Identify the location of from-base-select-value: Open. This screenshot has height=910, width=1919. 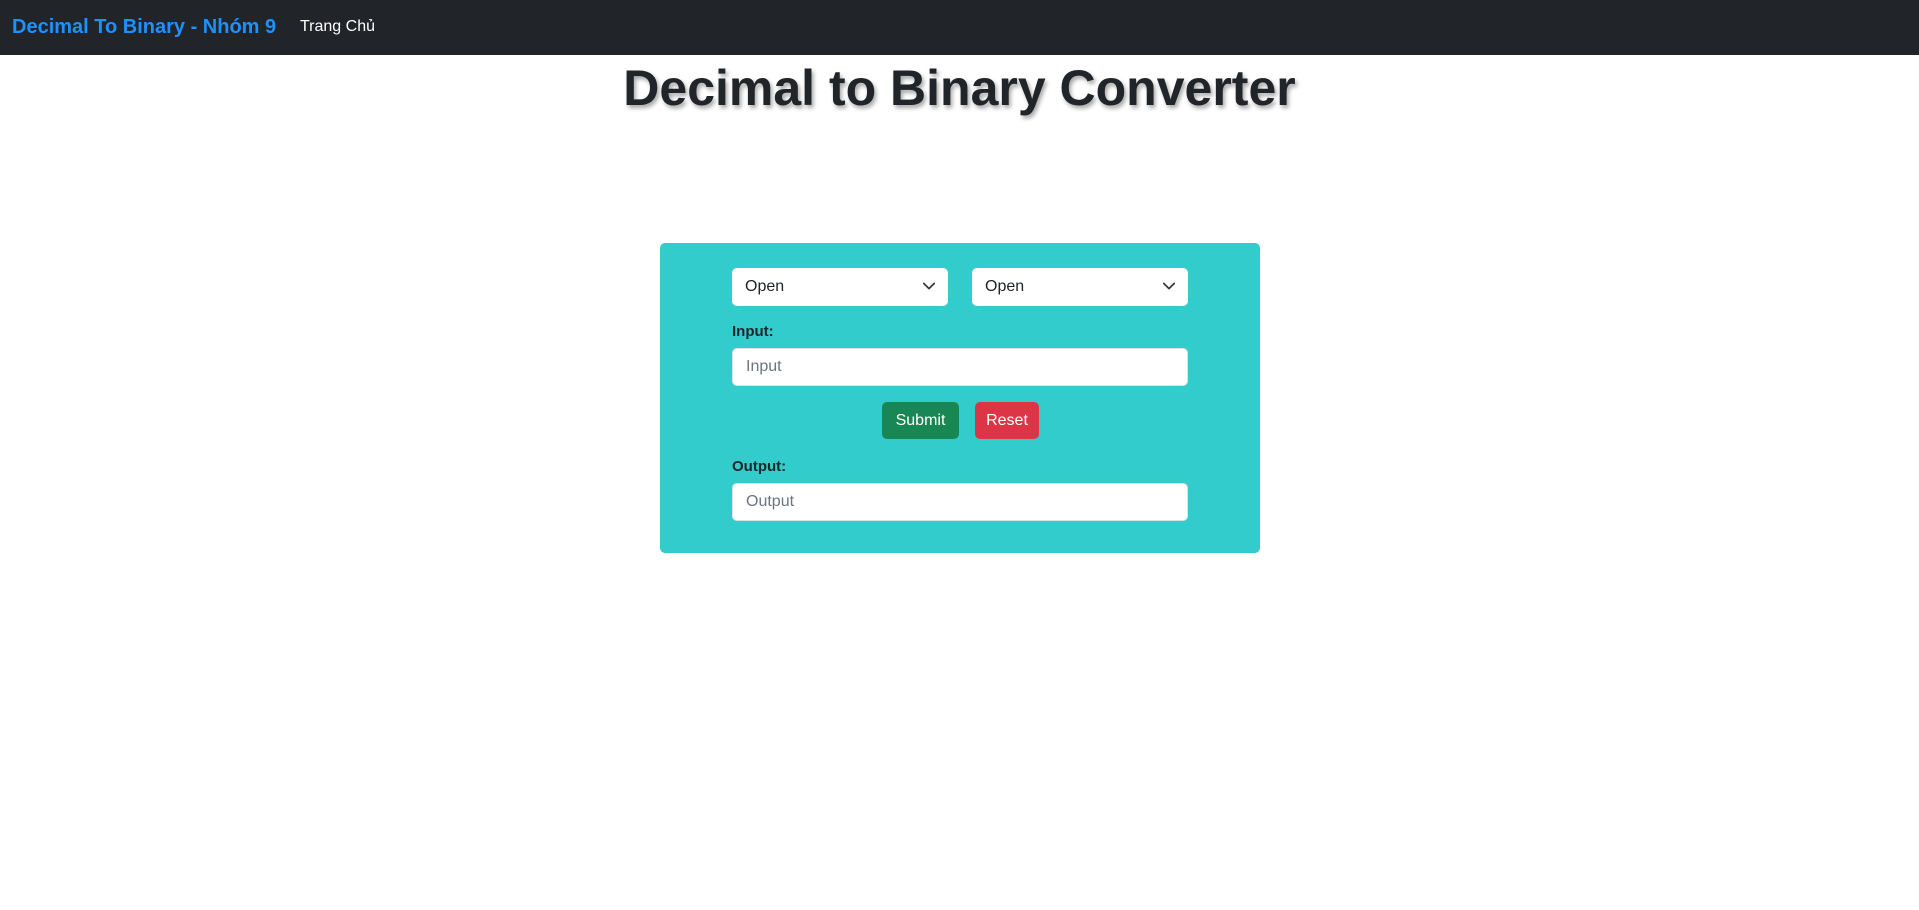
(765, 286).